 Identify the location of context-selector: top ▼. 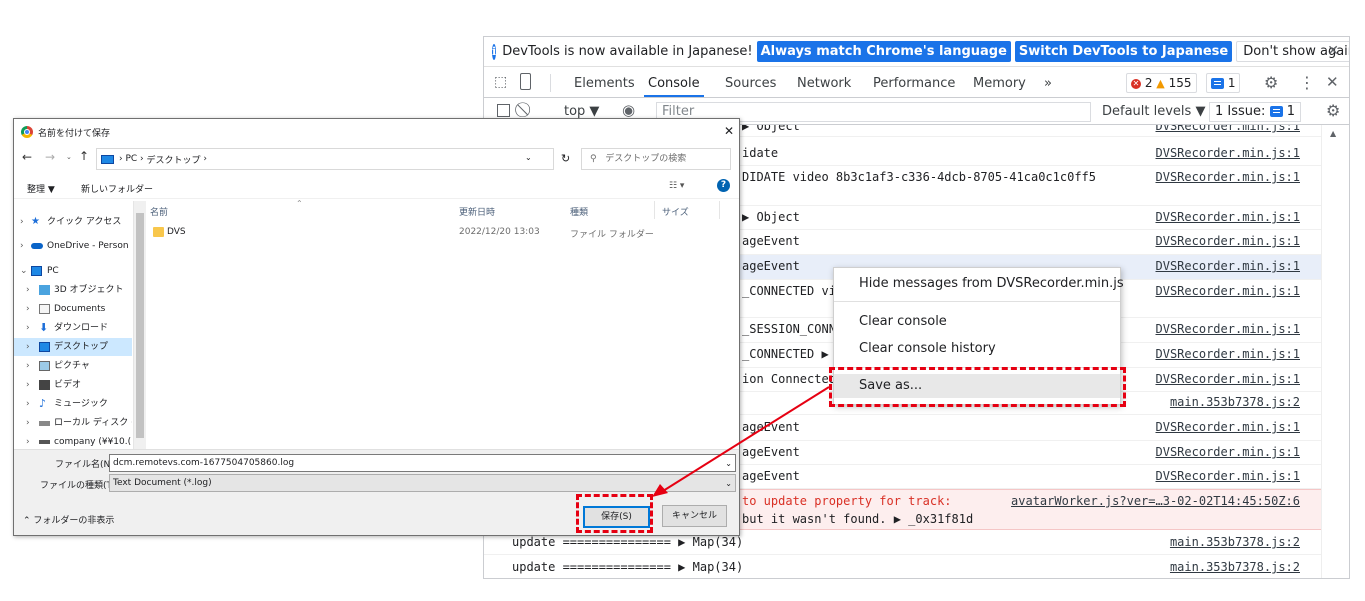
(581, 111).